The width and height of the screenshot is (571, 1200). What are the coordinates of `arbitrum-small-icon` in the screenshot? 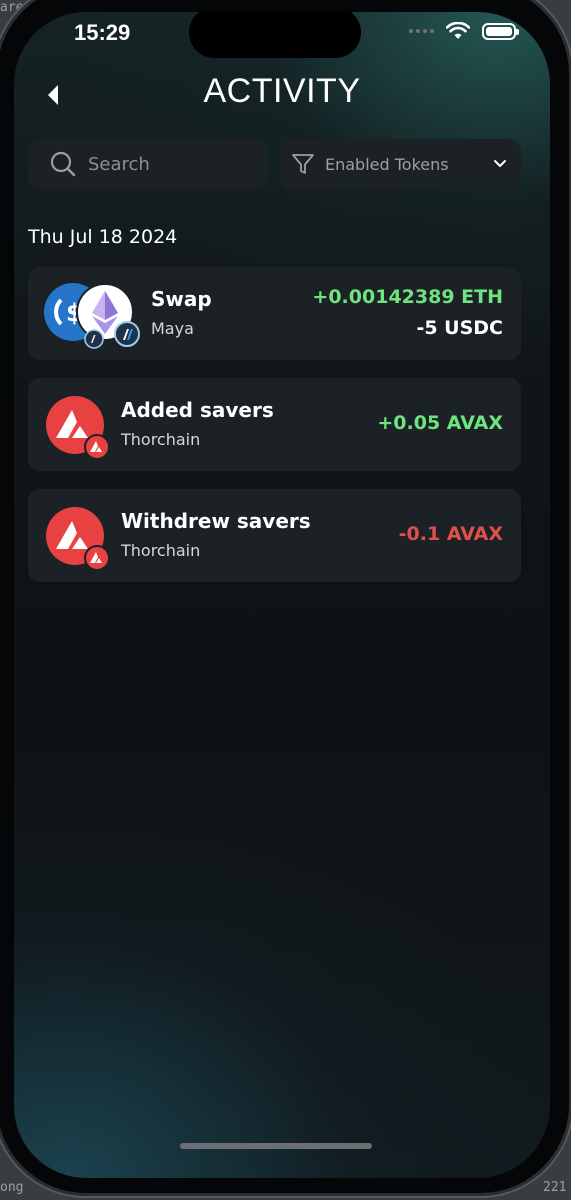 It's located at (94, 339).